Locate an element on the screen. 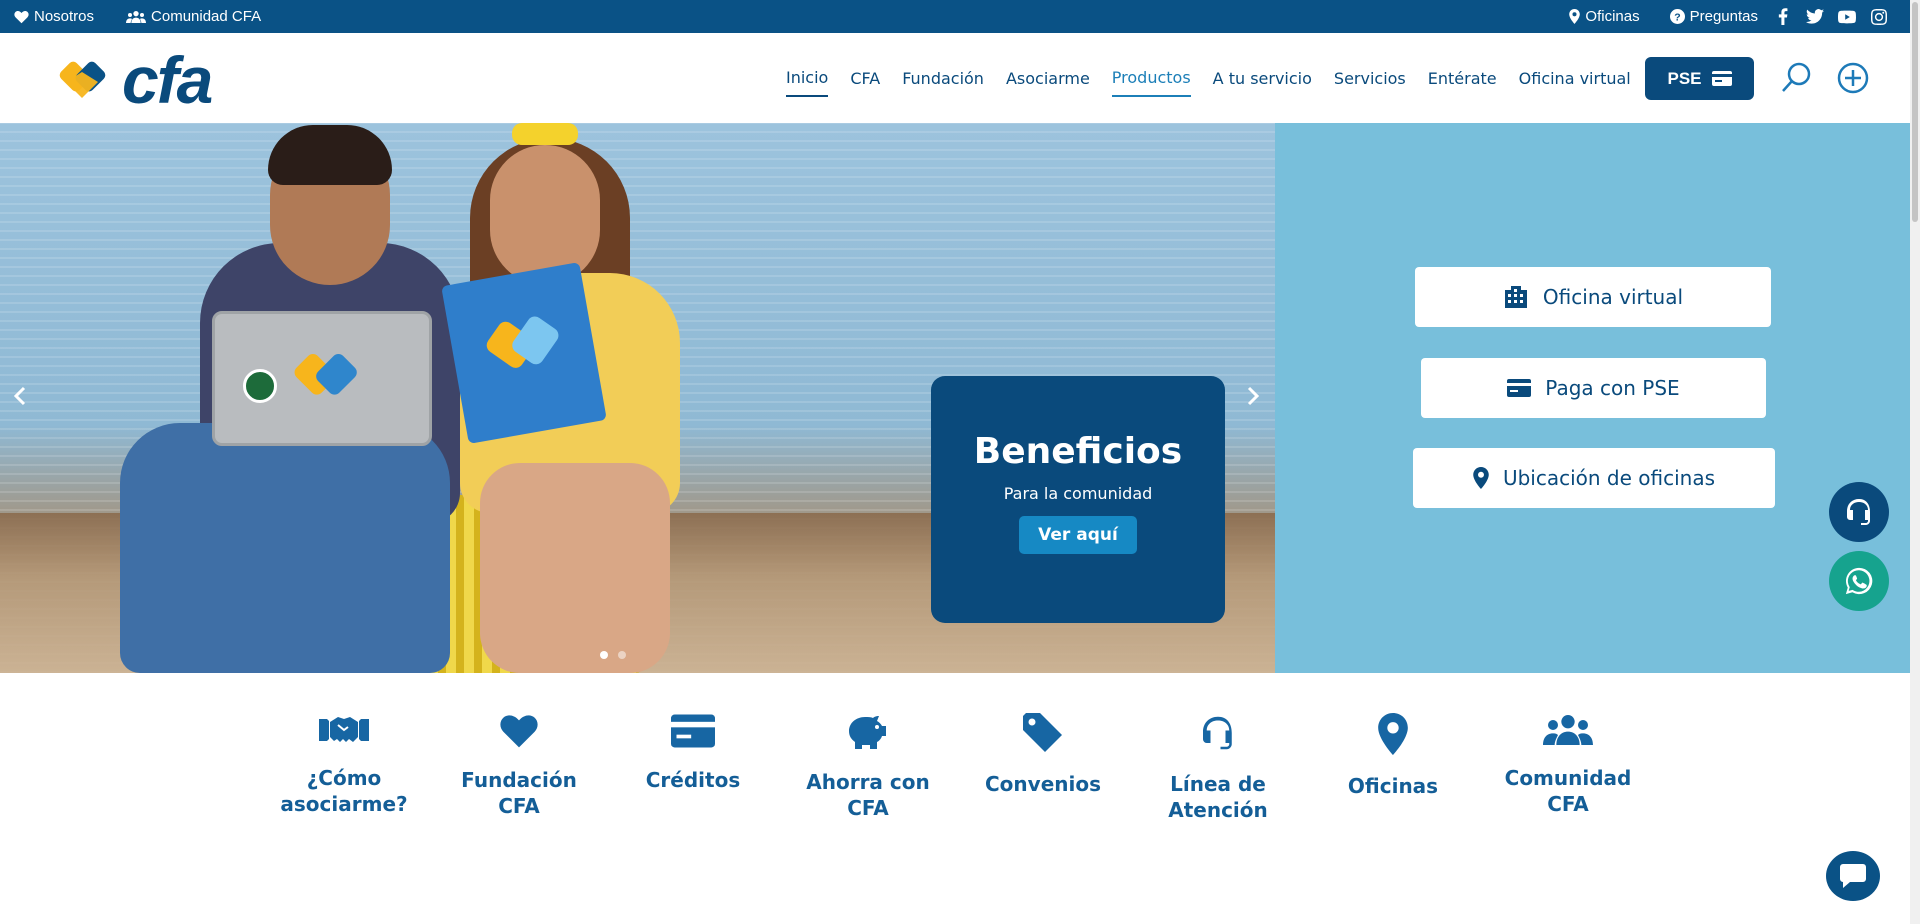 The height and width of the screenshot is (924, 1920). nav-enterate: Entérate is located at coordinates (1462, 78).